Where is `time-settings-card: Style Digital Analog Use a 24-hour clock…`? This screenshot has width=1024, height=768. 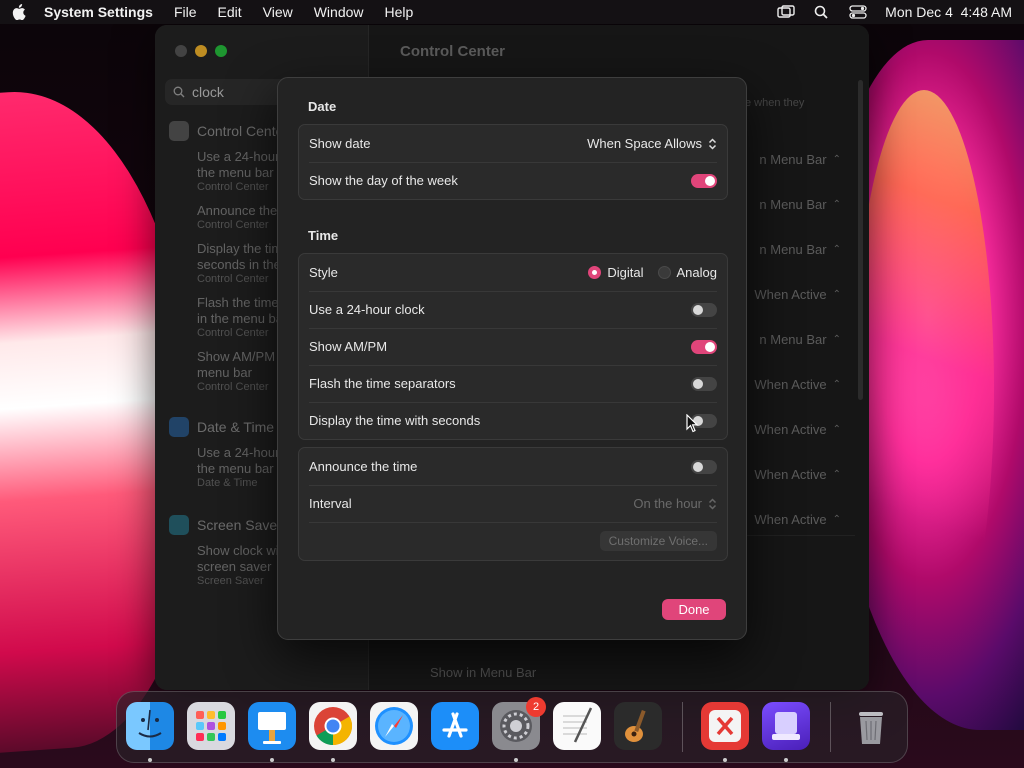
time-settings-card: Style Digital Analog Use a 24-hour clock… is located at coordinates (513, 346).